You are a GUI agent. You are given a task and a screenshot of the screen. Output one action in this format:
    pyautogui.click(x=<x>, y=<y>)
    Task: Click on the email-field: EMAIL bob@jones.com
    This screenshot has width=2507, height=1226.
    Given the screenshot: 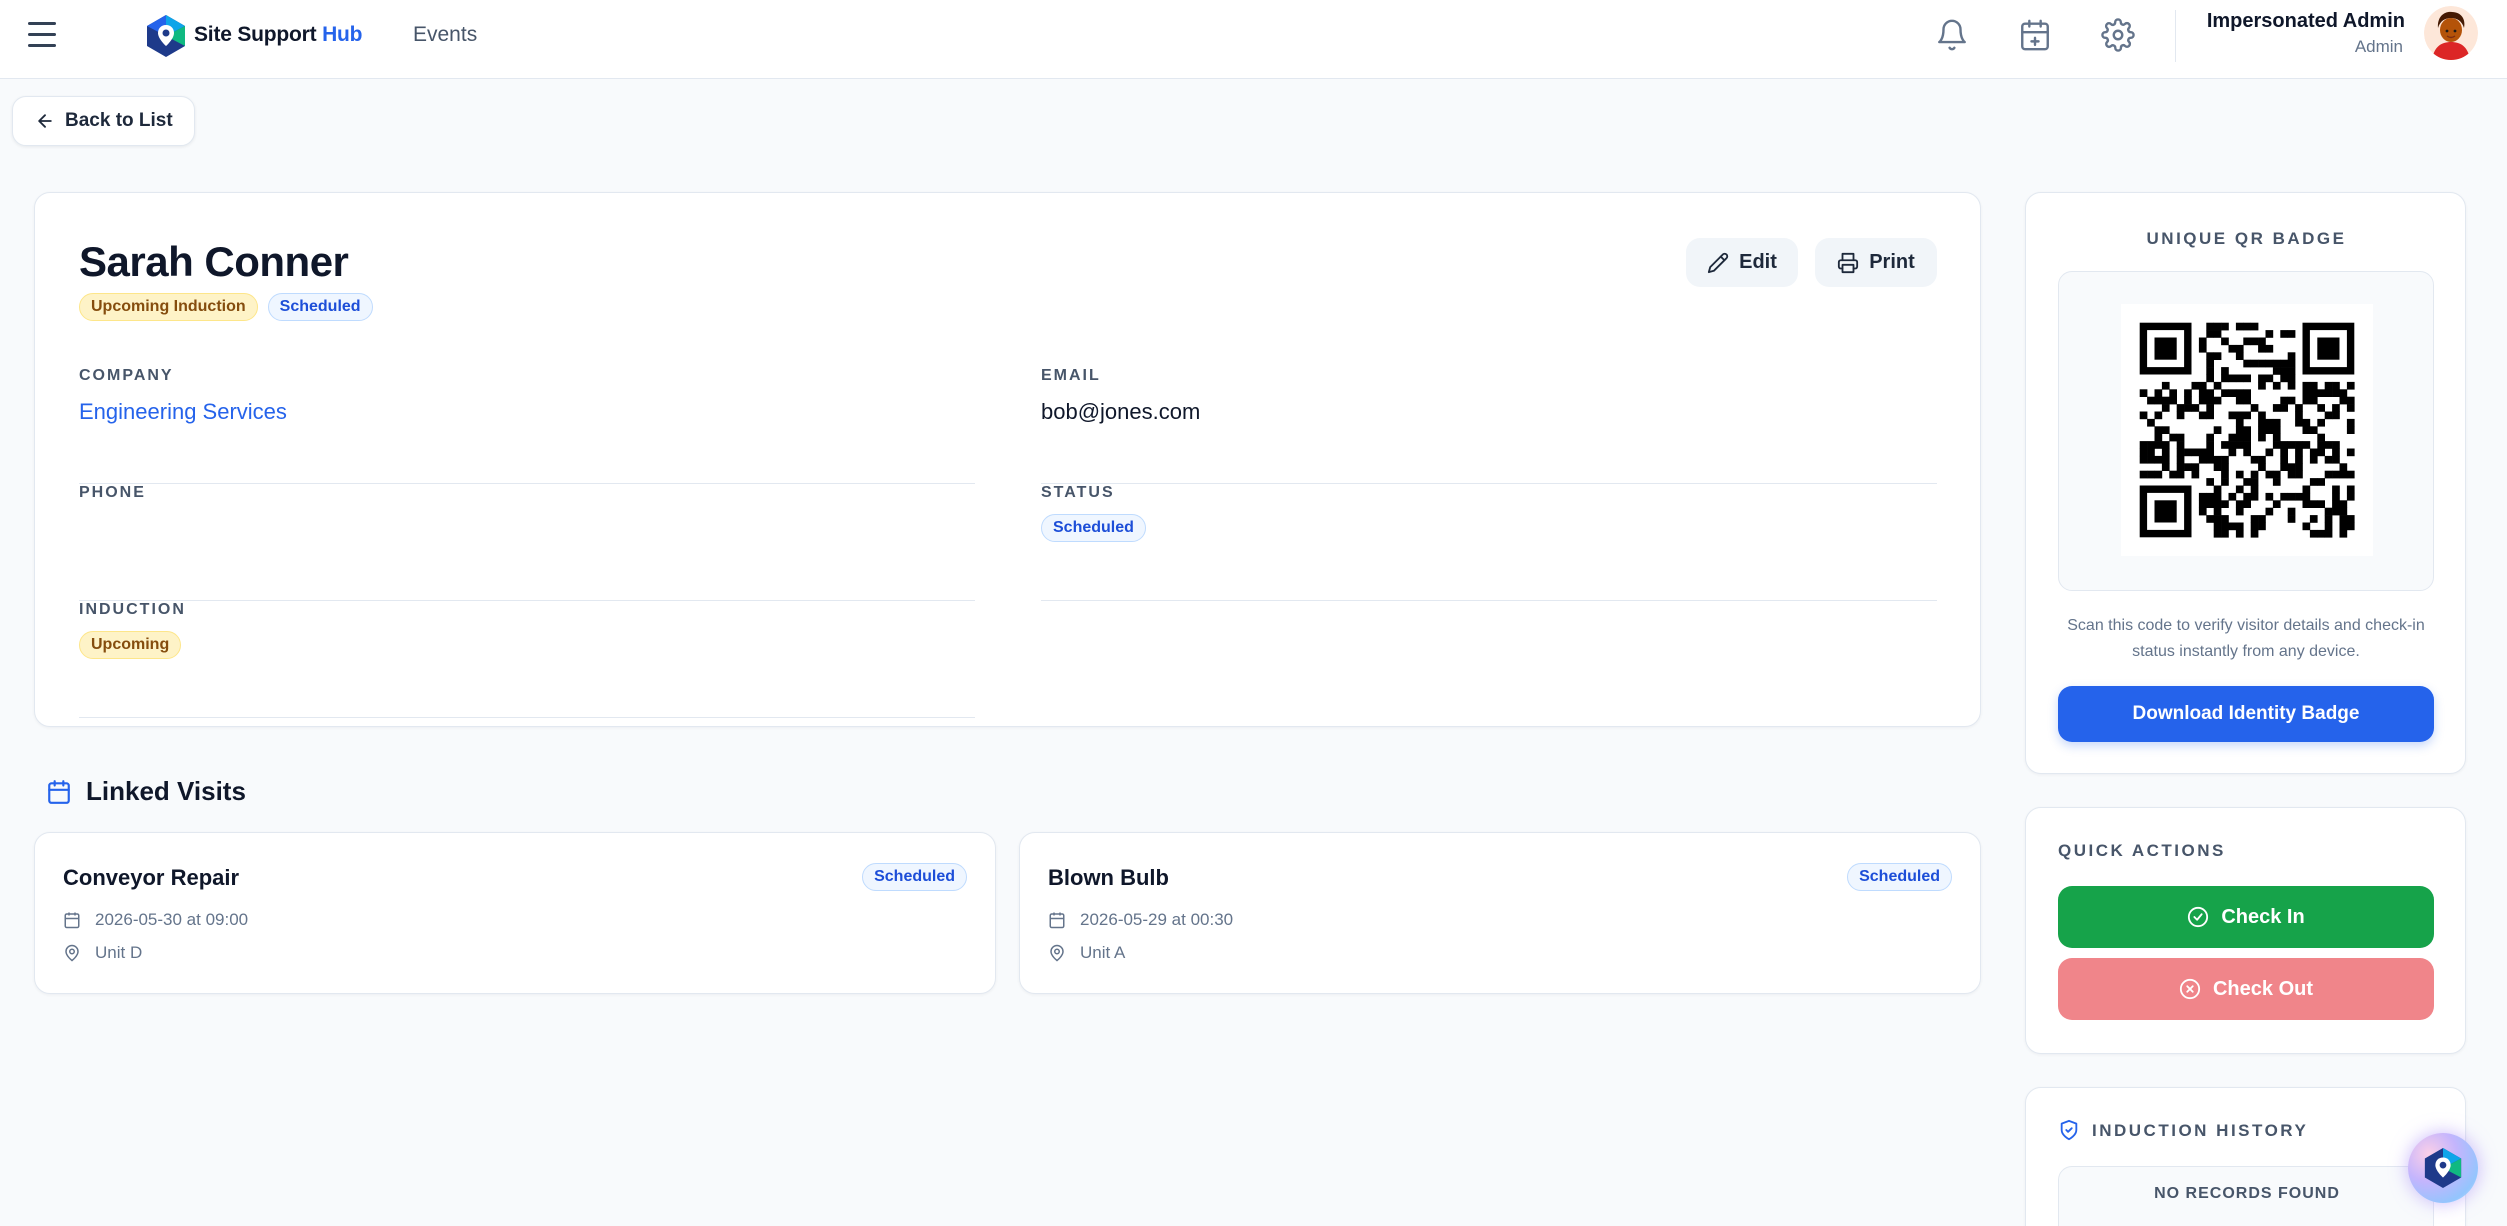 What is the action you would take?
    pyautogui.click(x=1489, y=425)
    